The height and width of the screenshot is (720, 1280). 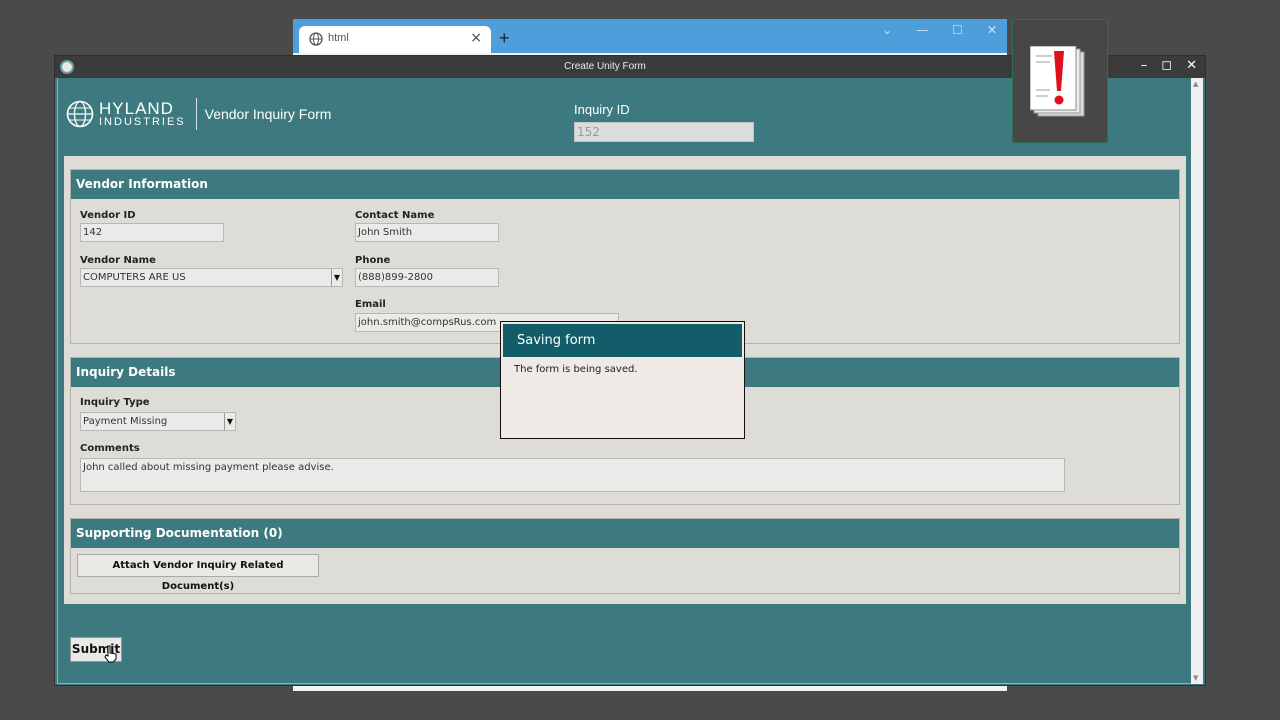 I want to click on maximize-icon: ◻, so click(x=1166, y=65).